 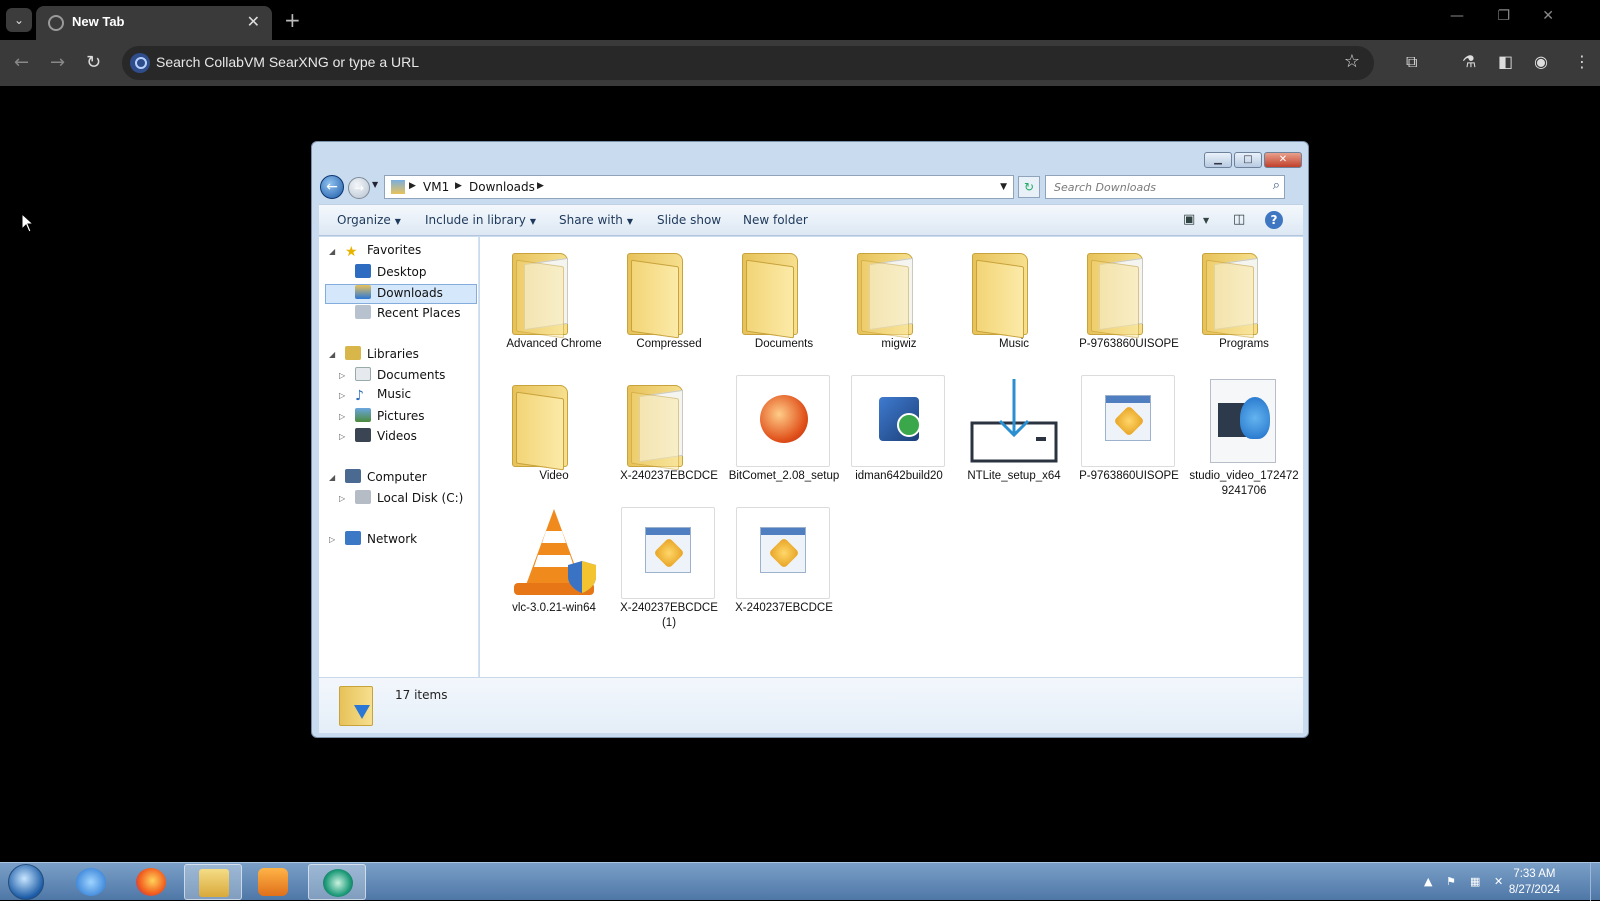 What do you see at coordinates (1501, 881) in the screenshot?
I see `volume-muted-icon: ✕` at bounding box center [1501, 881].